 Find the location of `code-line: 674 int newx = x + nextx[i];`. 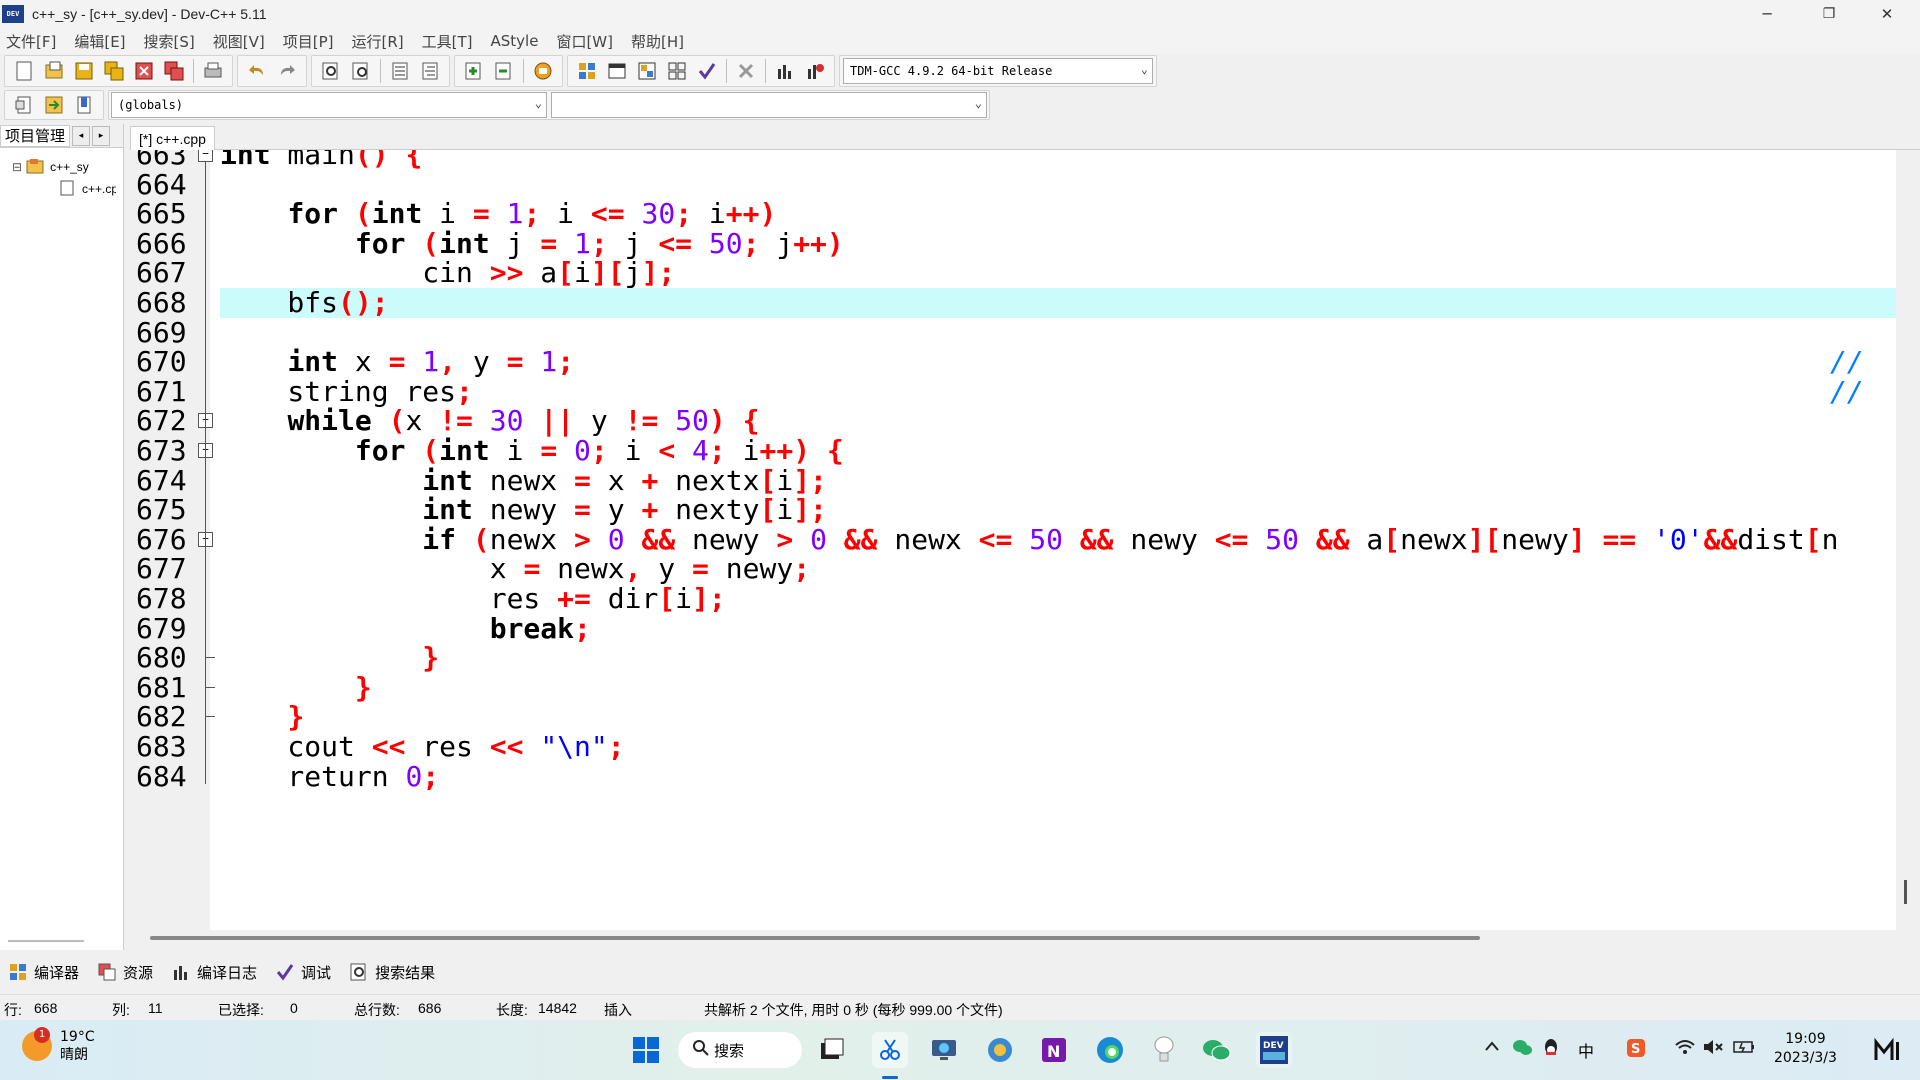

code-line: 674 int newx = x + nextx[i]; is located at coordinates (1013, 480).